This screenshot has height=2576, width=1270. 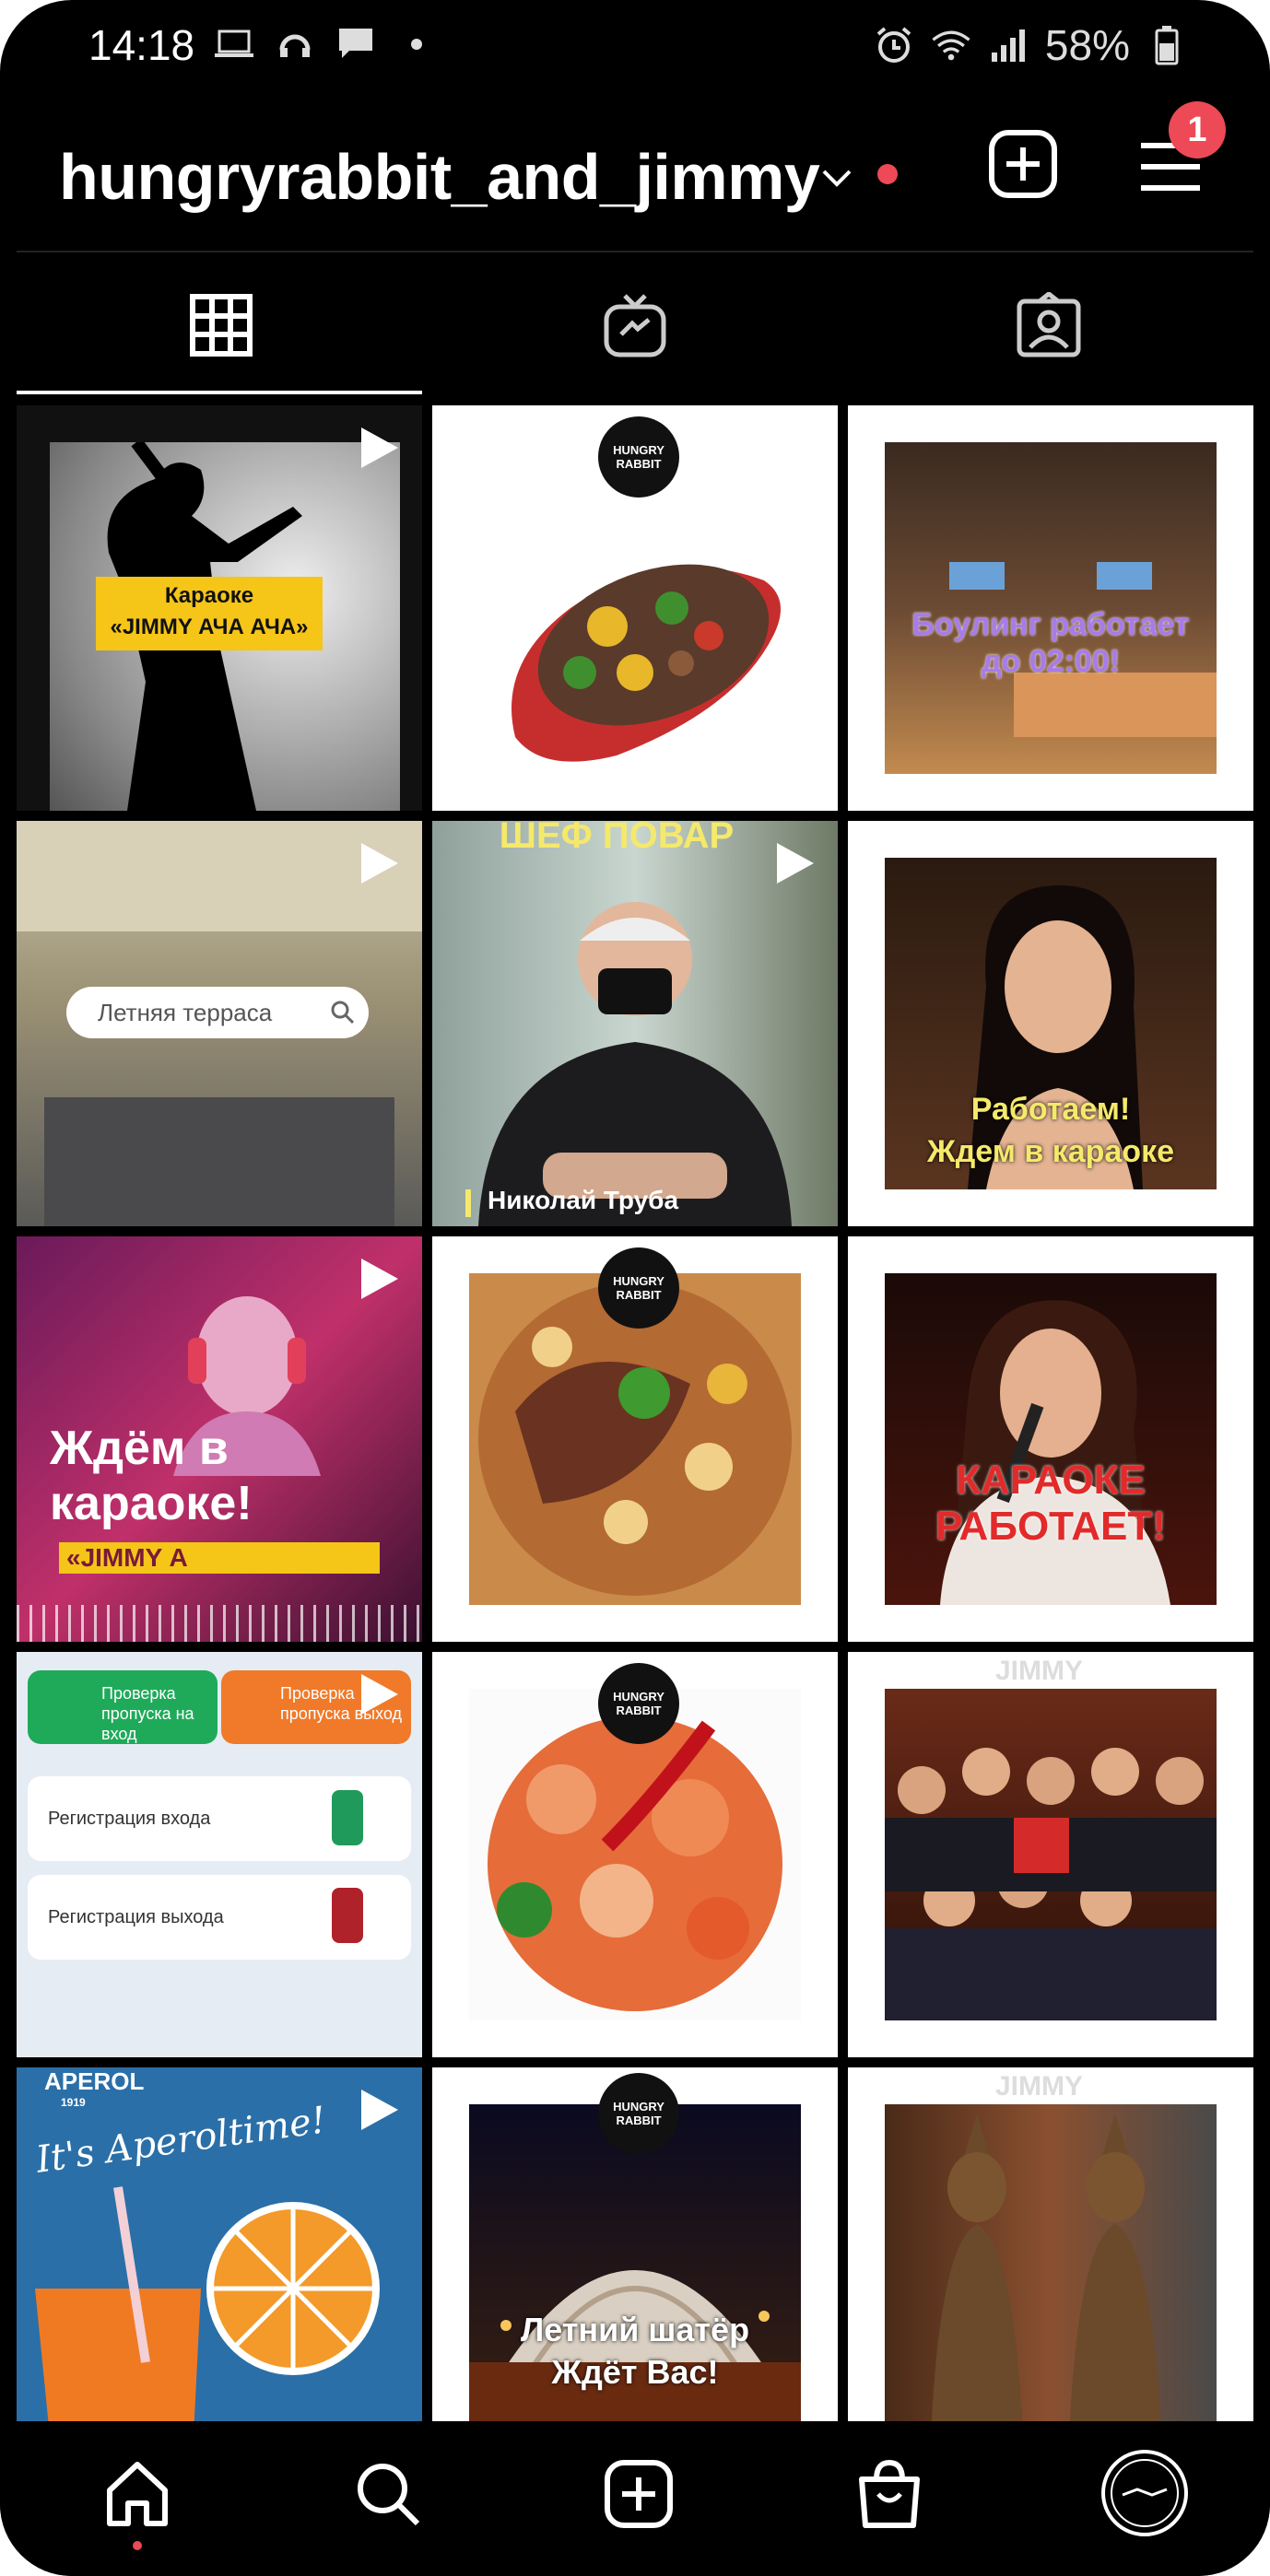 I want to click on tab-igtv, so click(x=635, y=327).